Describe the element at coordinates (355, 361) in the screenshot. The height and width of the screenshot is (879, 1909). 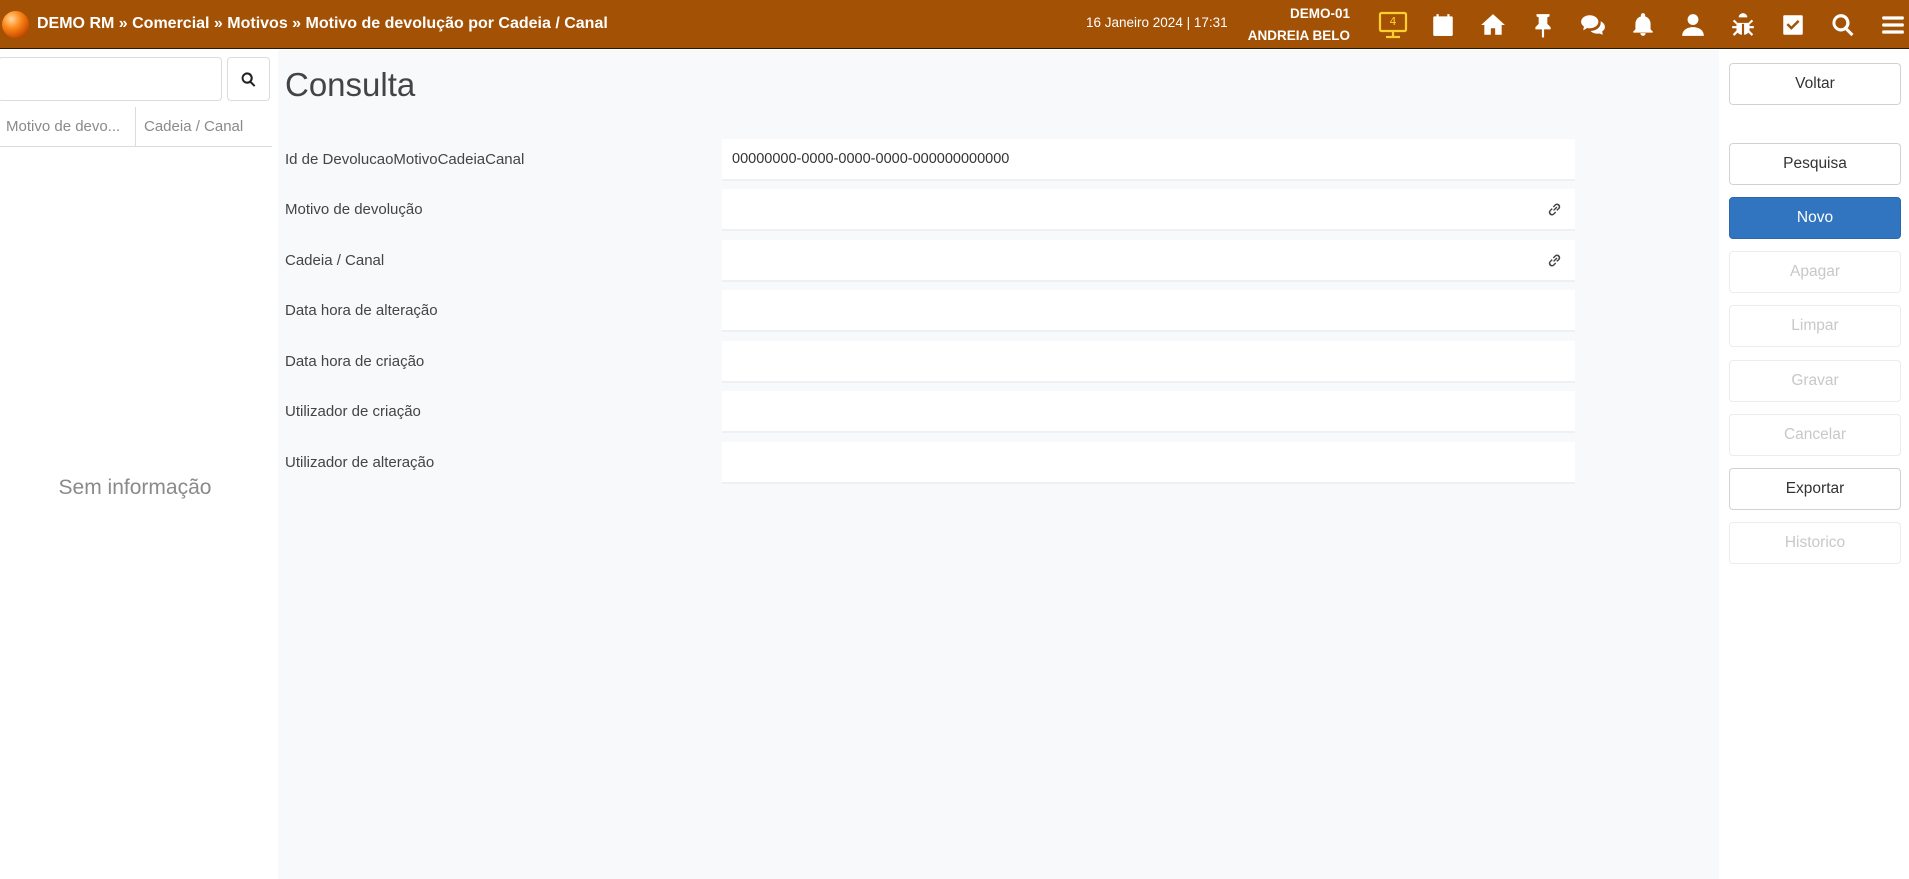
I see `field-label: Data hora de criação` at that location.